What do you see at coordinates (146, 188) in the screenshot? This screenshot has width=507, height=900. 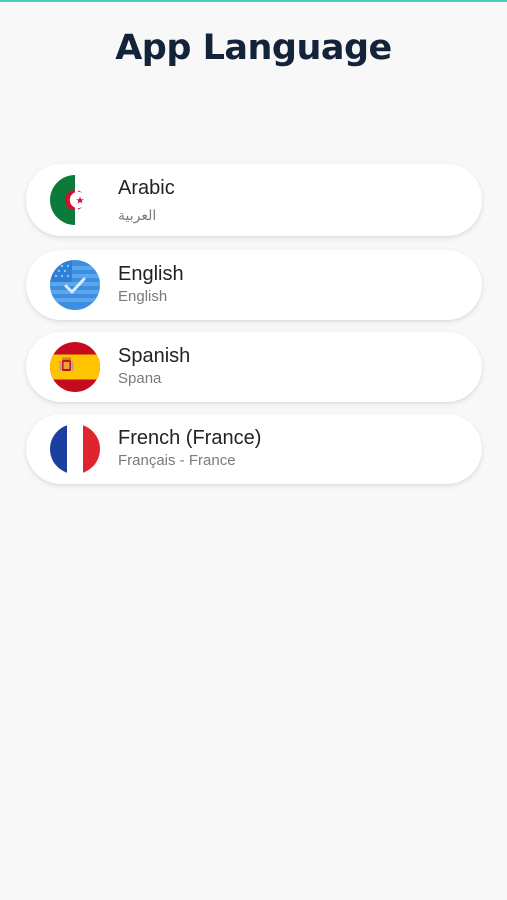 I see `language-name: Arabic` at bounding box center [146, 188].